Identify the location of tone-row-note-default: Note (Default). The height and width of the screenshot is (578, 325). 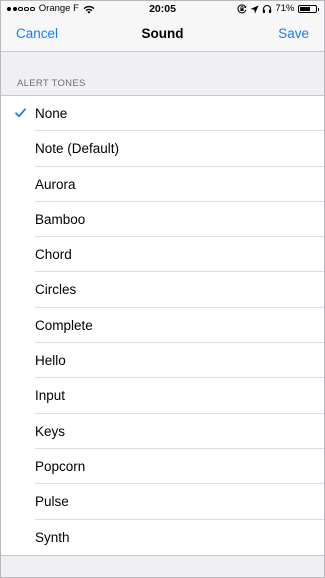
(162, 149).